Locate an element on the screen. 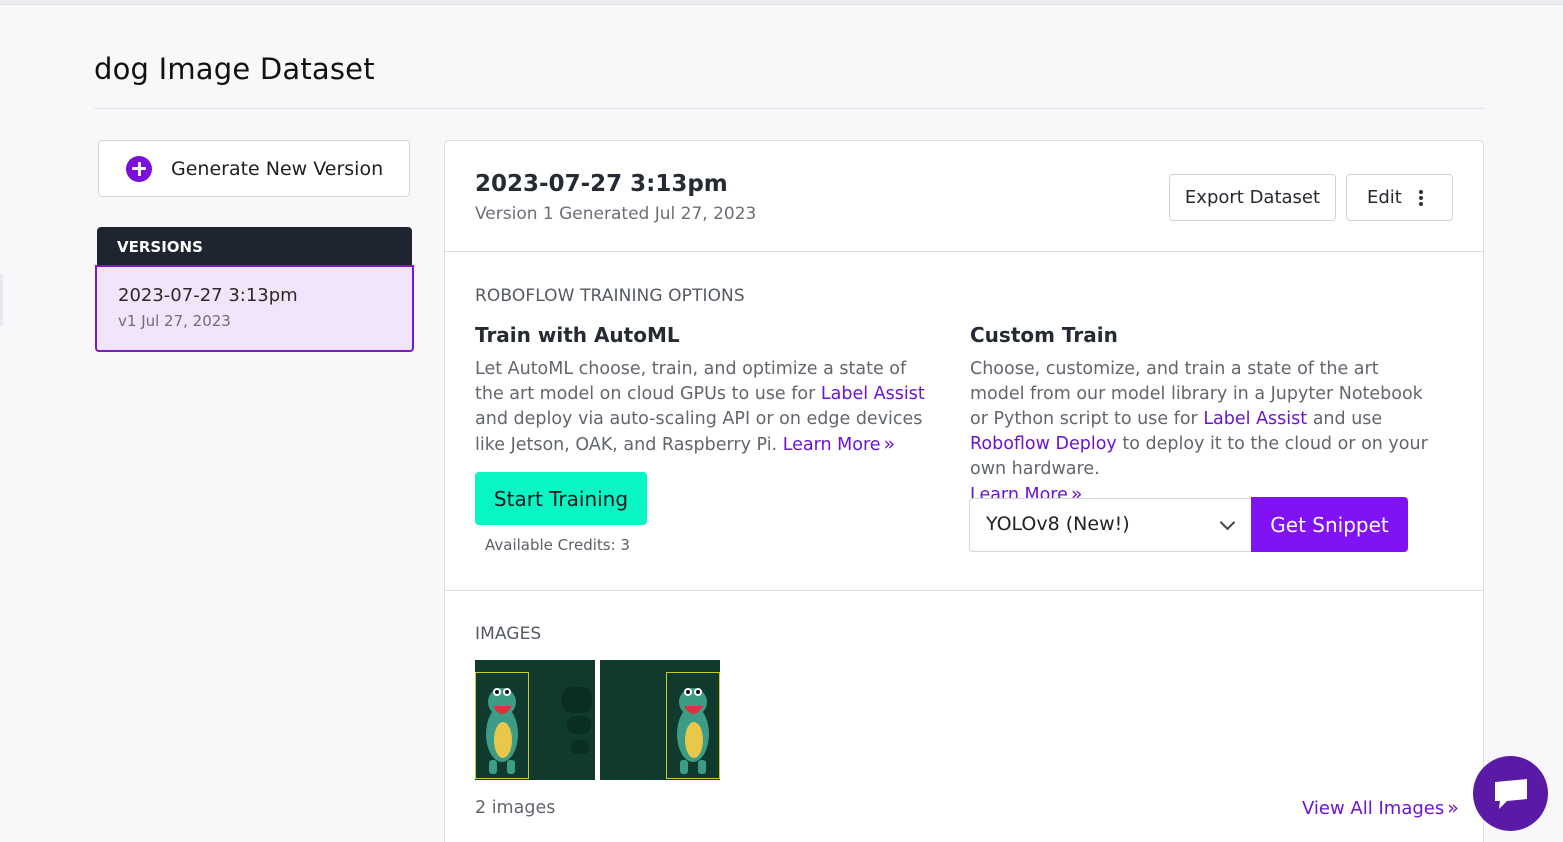 Image resolution: width=1563 pixels, height=842 pixels. version-list-item: 2023-07-27 3:13pm v1 Jul 27, 2023 is located at coordinates (254, 308).